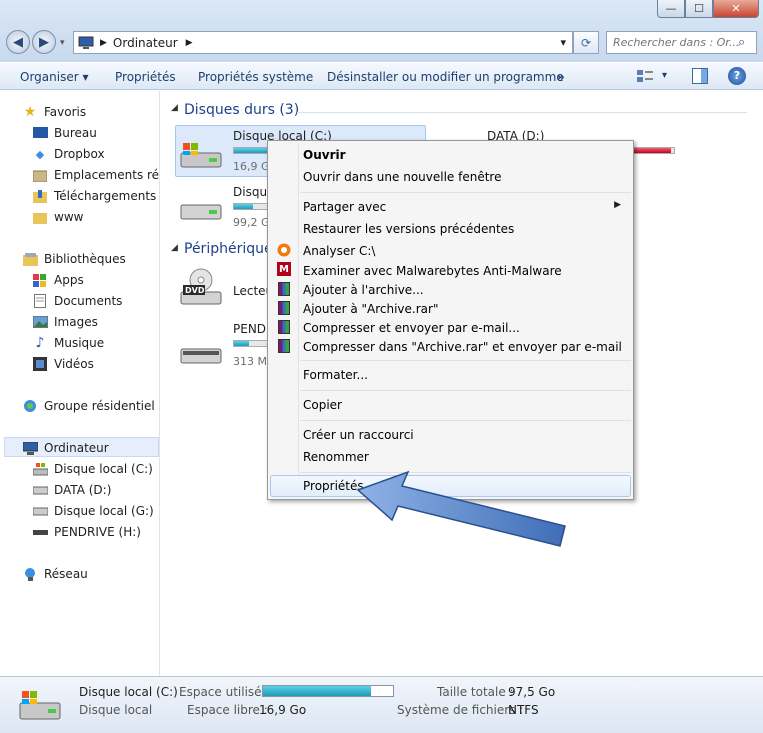  I want to click on refresh-button: ⟳, so click(586, 42).